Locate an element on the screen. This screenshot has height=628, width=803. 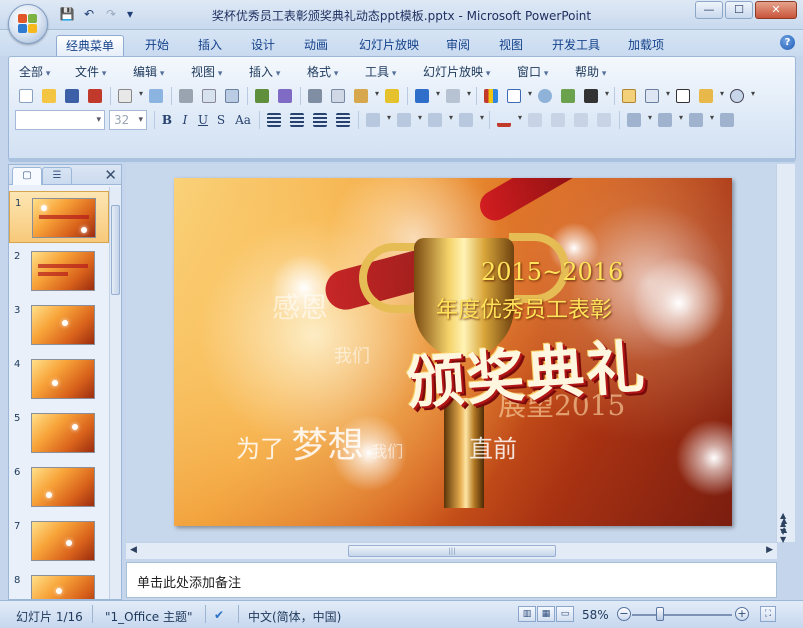
clipart-icon is located at coordinates (545, 96).